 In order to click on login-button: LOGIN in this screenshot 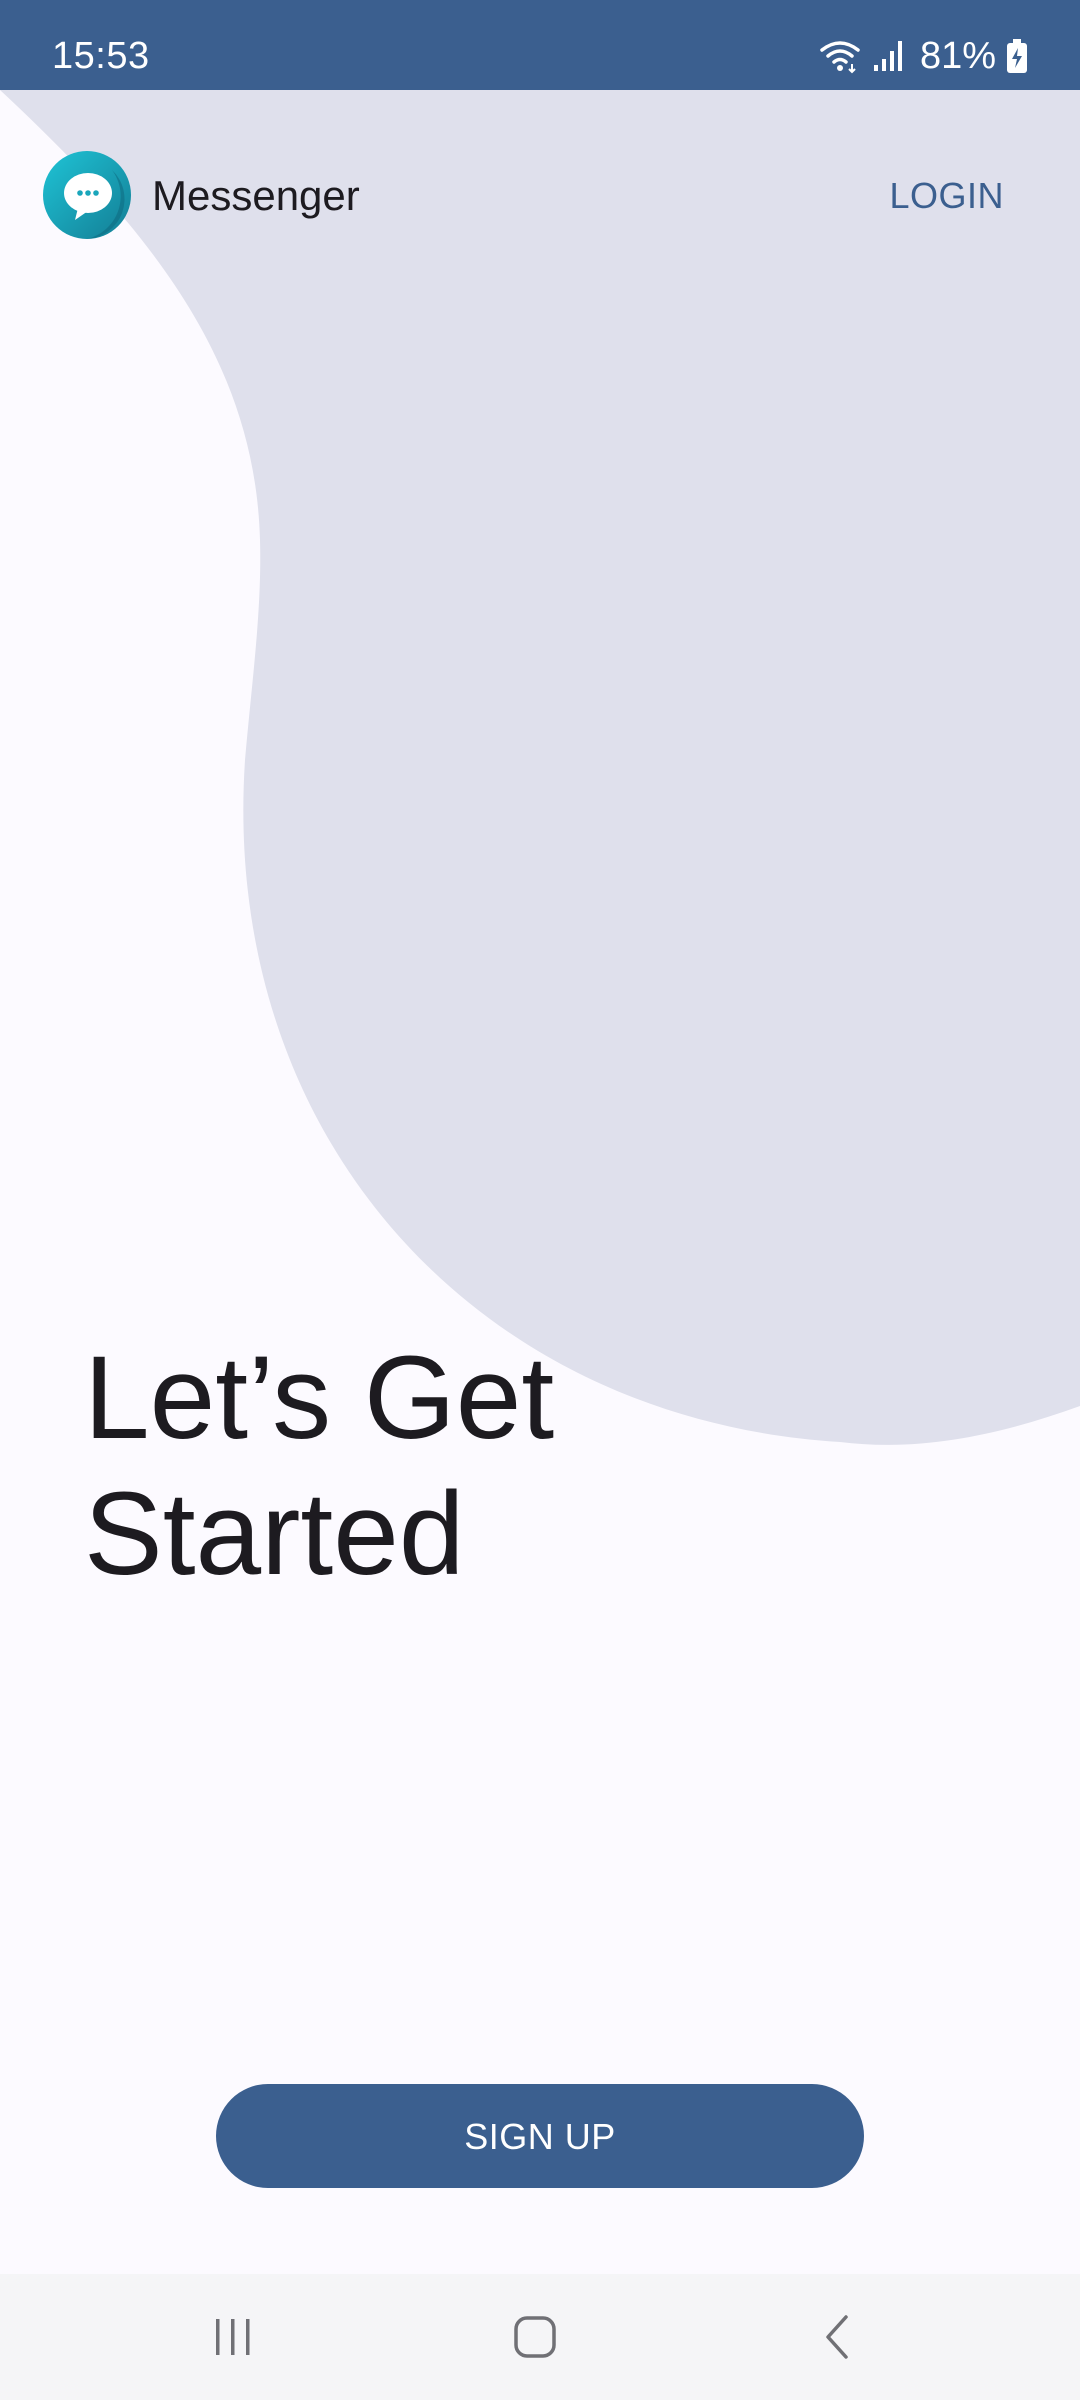, I will do `click(946, 196)`.